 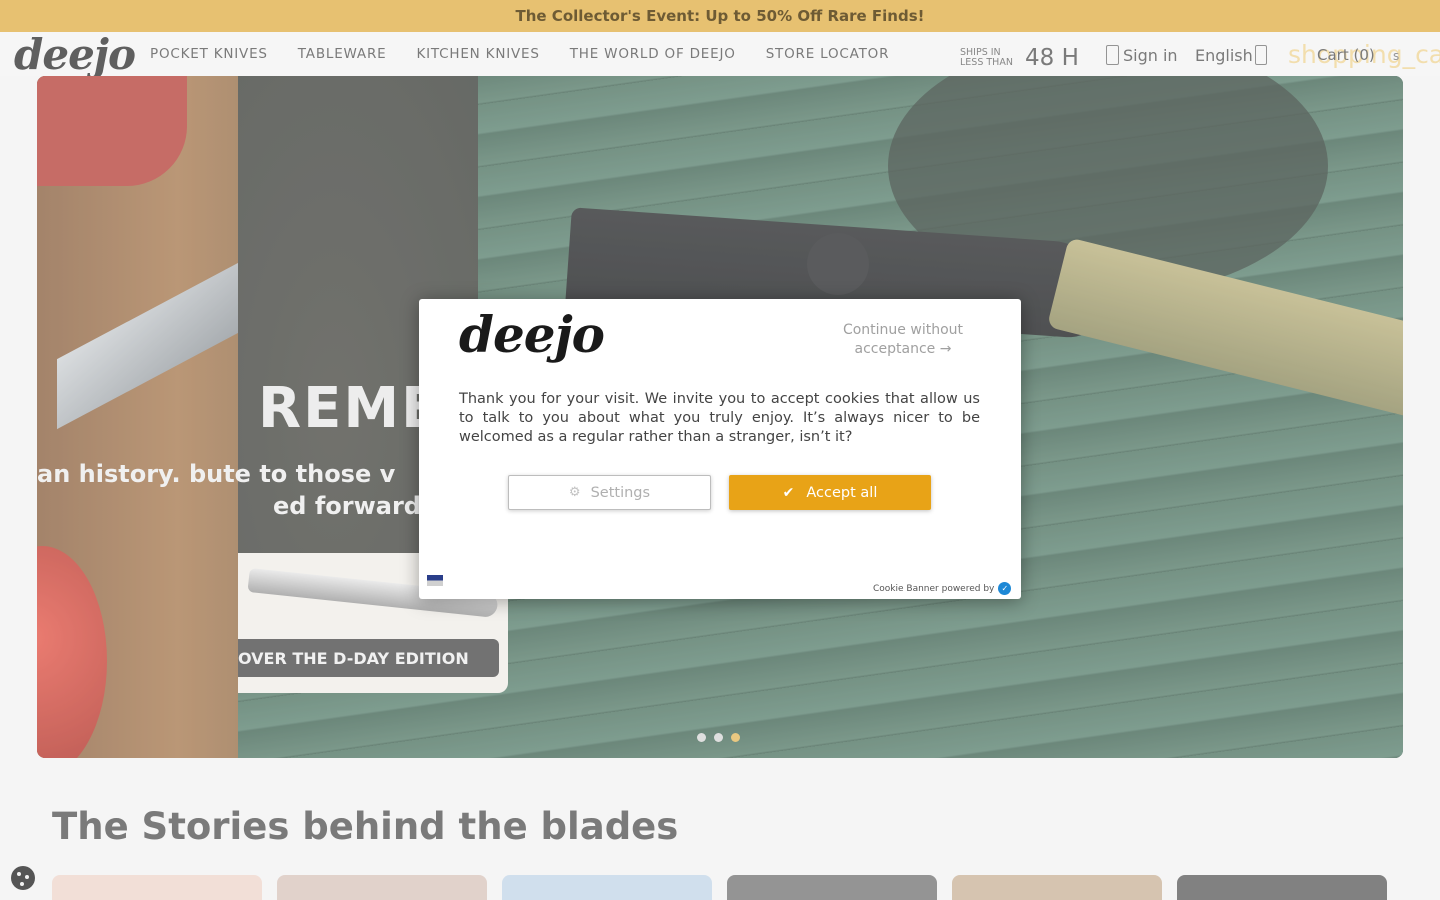 What do you see at coordinates (903, 340) in the screenshot?
I see `continue-without-acceptance-link: Continue without acceptance →` at bounding box center [903, 340].